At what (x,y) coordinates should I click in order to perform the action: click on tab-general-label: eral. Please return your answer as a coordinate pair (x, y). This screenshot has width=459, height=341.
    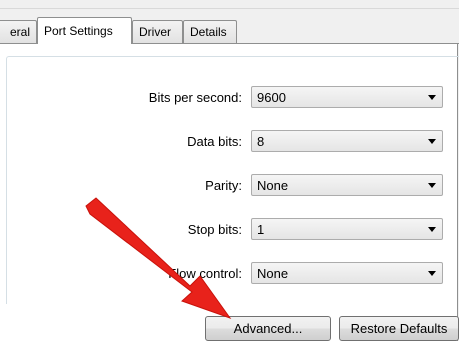
    Looking at the image, I should click on (19, 32).